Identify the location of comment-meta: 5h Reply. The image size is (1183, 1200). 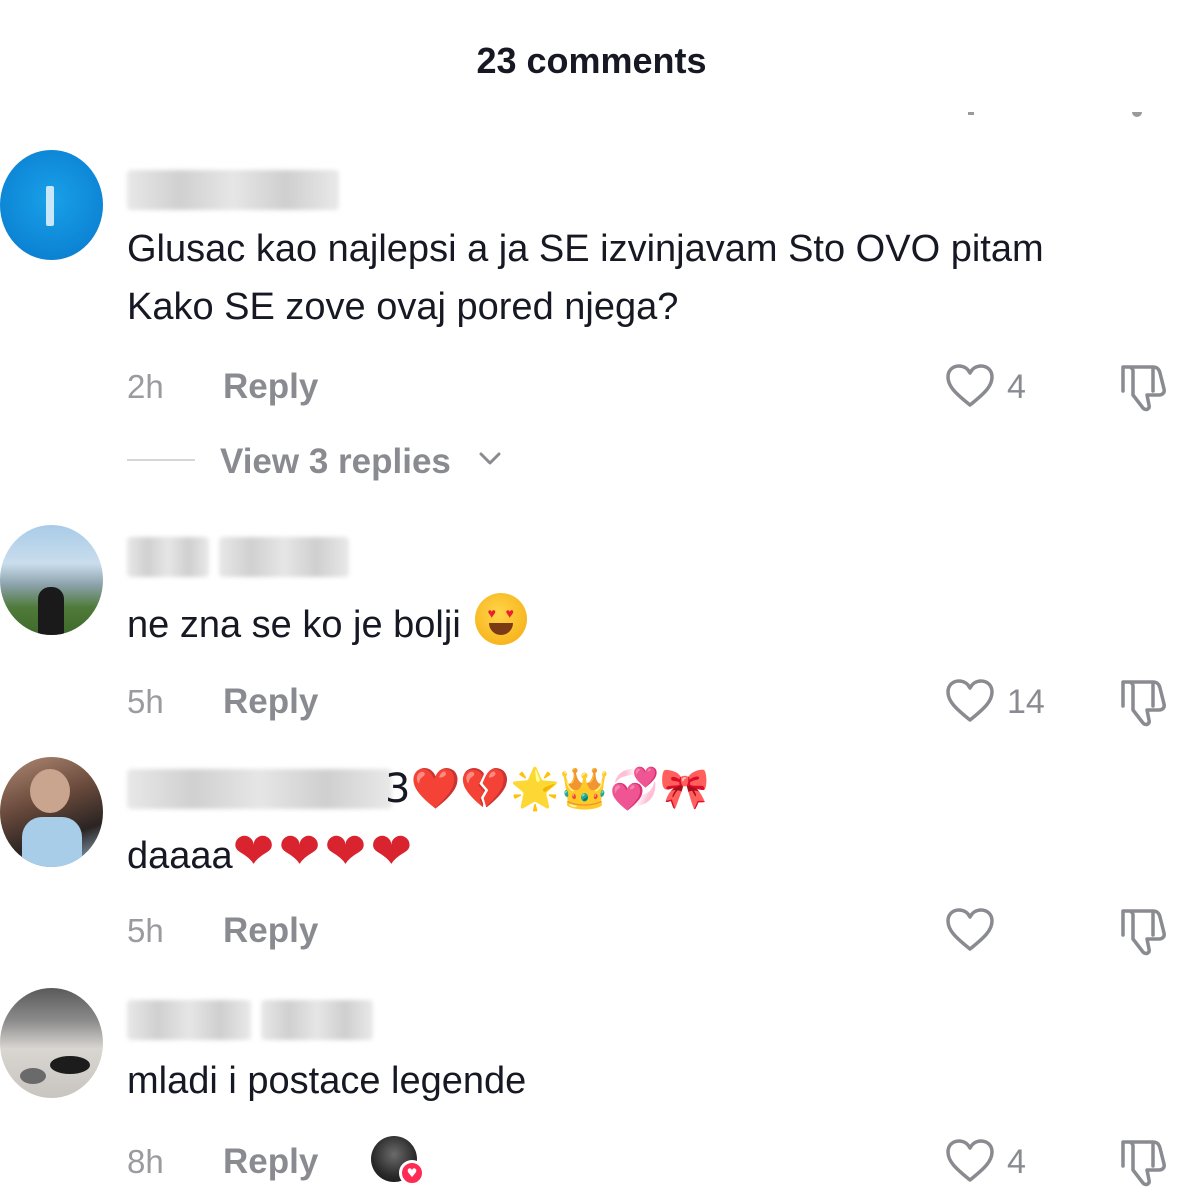
(652, 931).